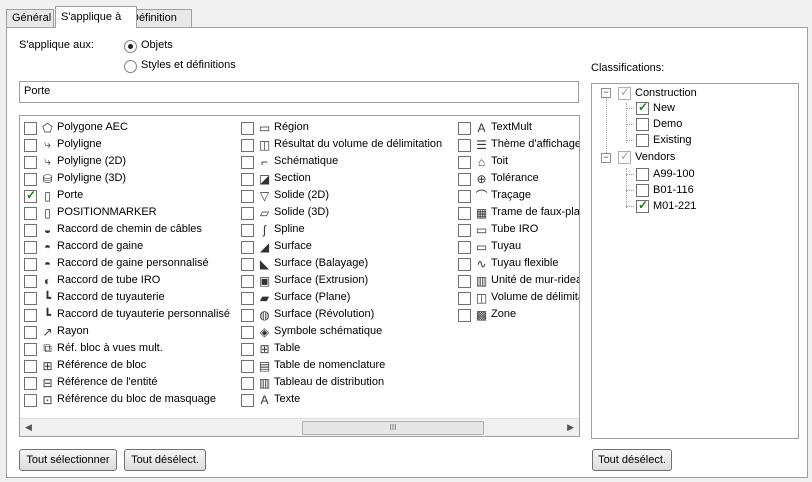 This screenshot has height=482, width=812. What do you see at coordinates (642, 107) in the screenshot?
I see `tree-checkbox-new` at bounding box center [642, 107].